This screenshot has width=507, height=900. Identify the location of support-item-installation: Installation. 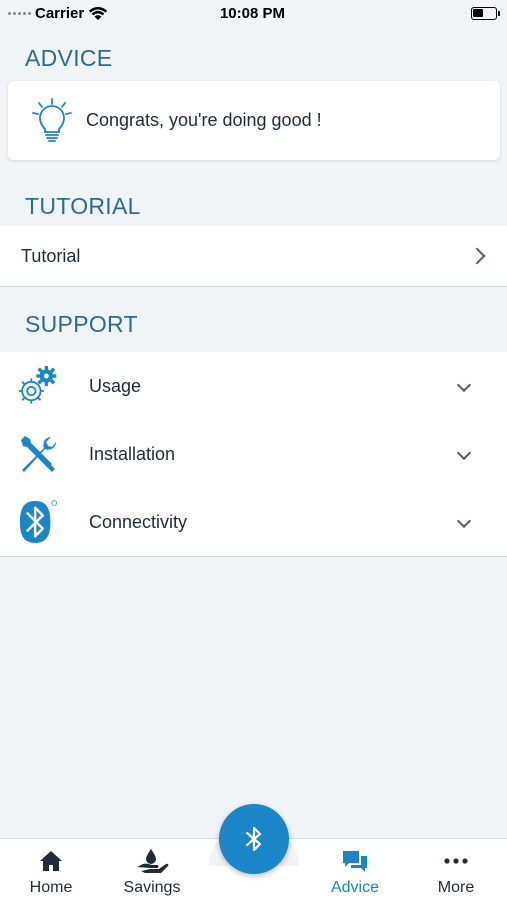
(253, 454).